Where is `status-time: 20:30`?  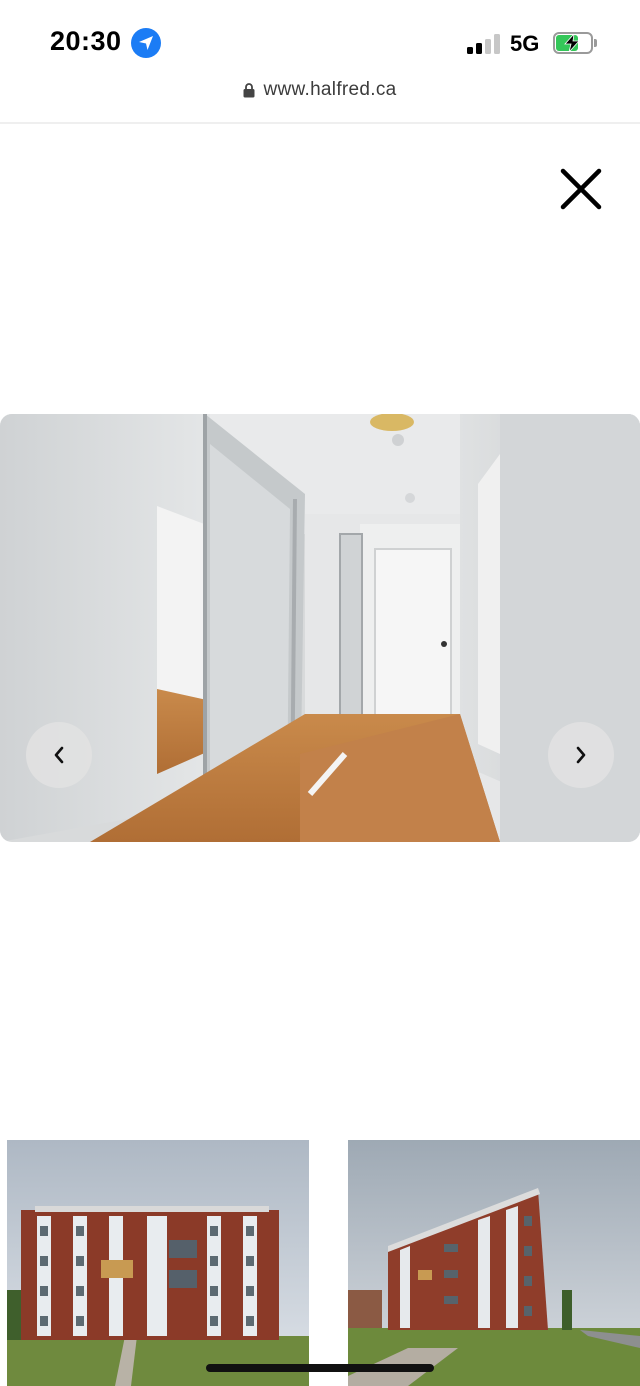 status-time: 20:30 is located at coordinates (86, 41).